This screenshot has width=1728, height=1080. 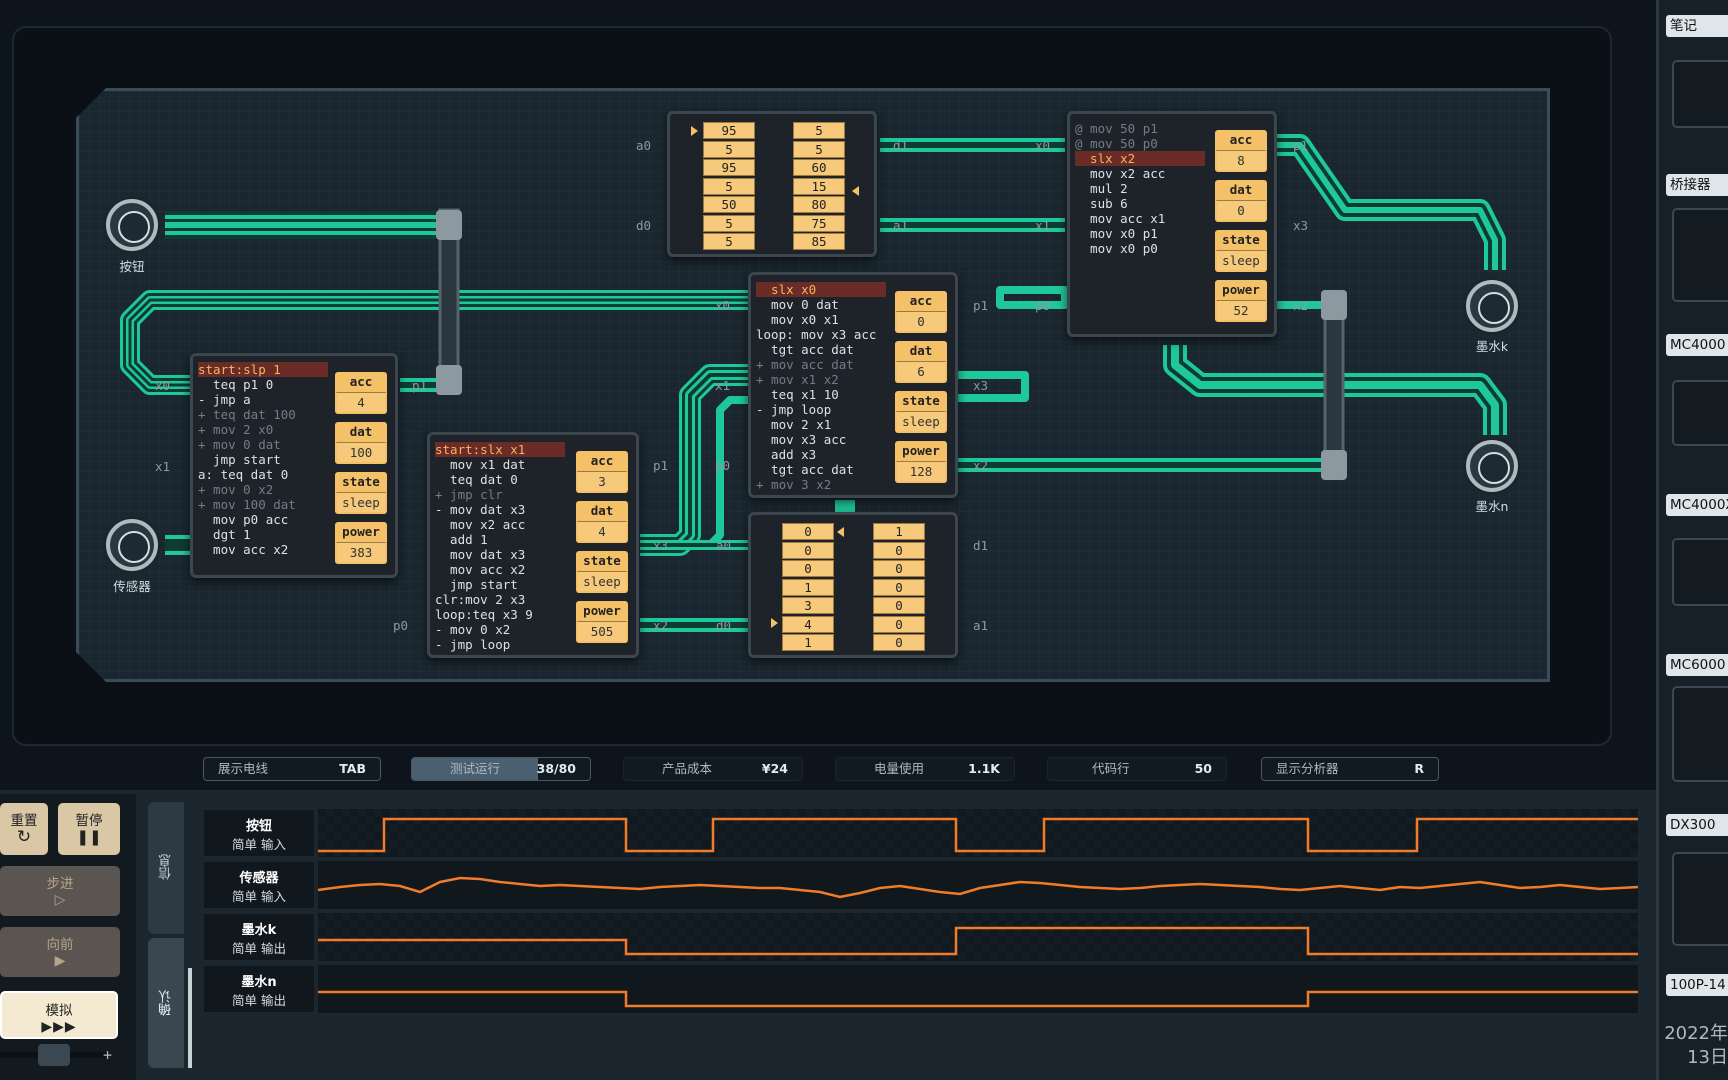 What do you see at coordinates (1697, 825) in the screenshot?
I see `sidebar-item-dx300: DX300` at bounding box center [1697, 825].